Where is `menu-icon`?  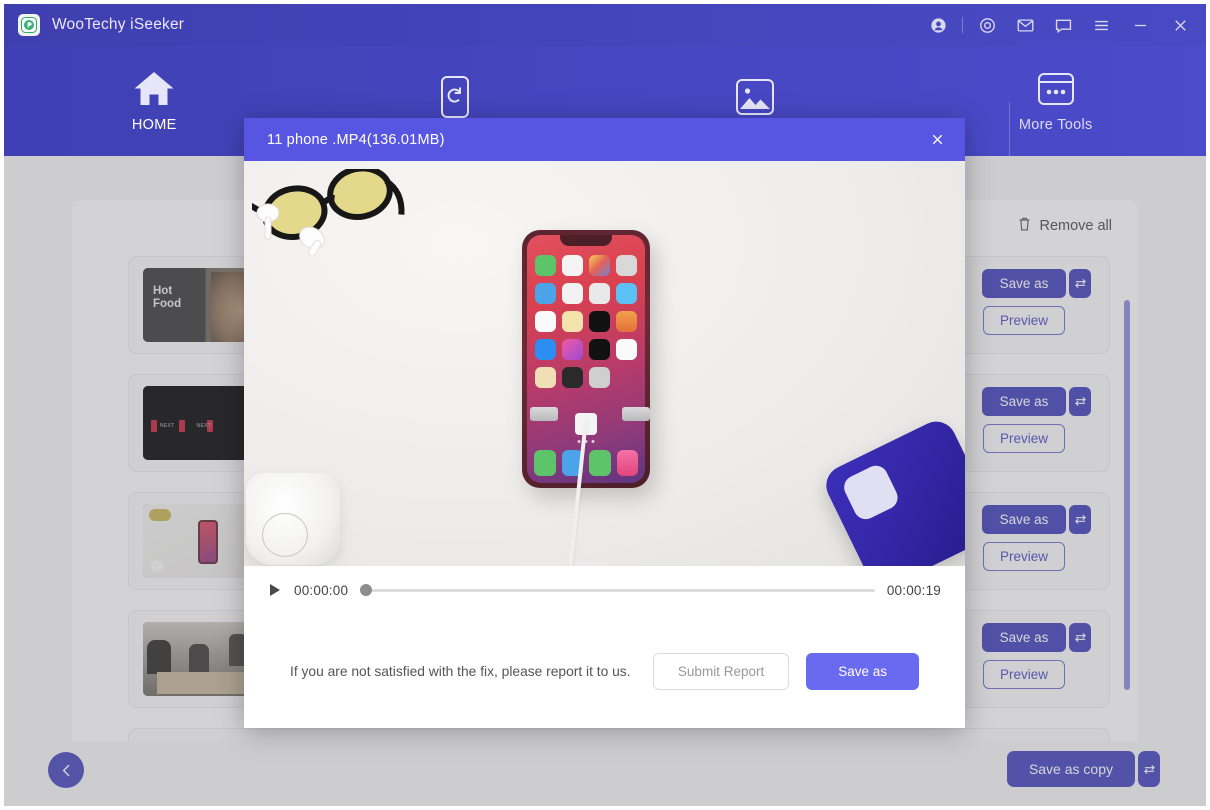
menu-icon is located at coordinates (1101, 25).